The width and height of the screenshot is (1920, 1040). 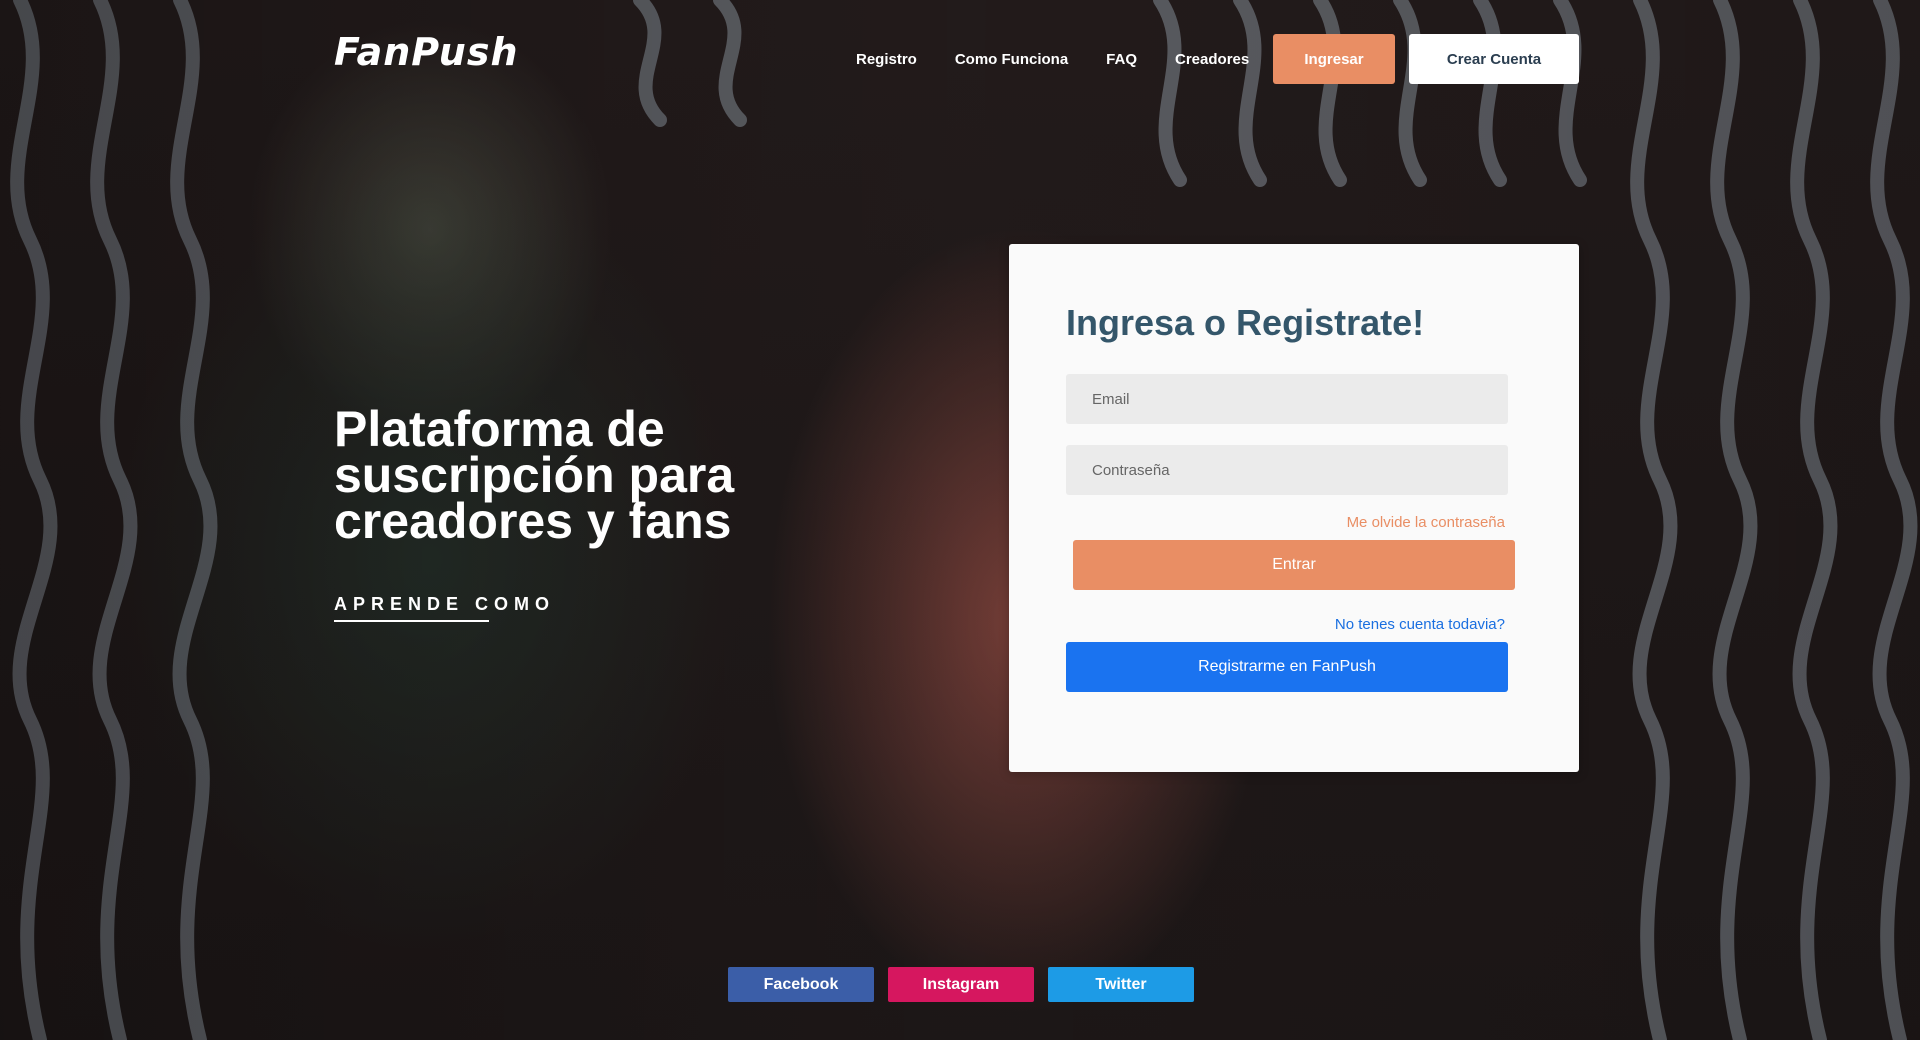 What do you see at coordinates (1294, 565) in the screenshot?
I see `submit-login-button: Entrar` at bounding box center [1294, 565].